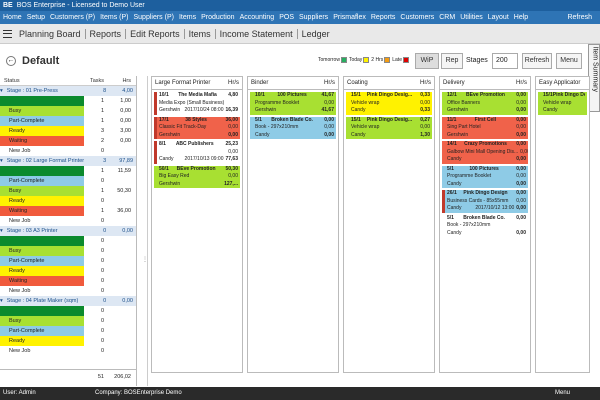 Image resolution: width=600 pixels, height=400 pixels. What do you see at coordinates (485, 83) in the screenshot?
I see `column-header: Delivery Hr/s` at bounding box center [485, 83].